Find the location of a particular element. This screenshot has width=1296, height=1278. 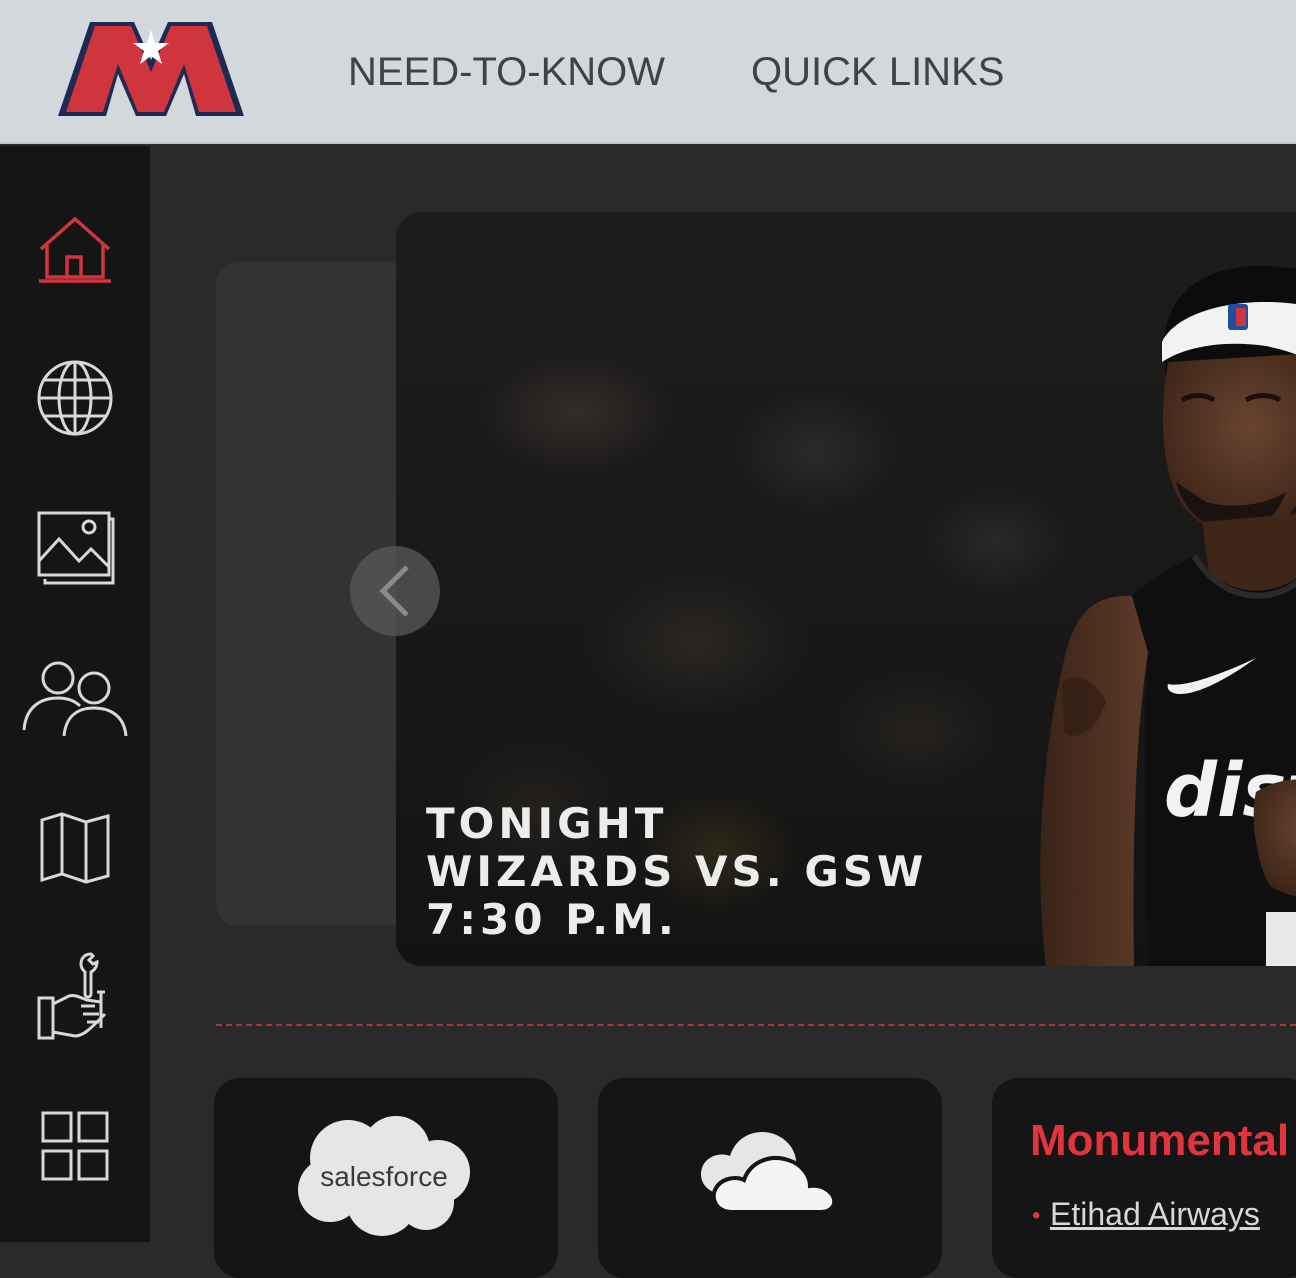

sidebar-item-gallery is located at coordinates (75, 548).